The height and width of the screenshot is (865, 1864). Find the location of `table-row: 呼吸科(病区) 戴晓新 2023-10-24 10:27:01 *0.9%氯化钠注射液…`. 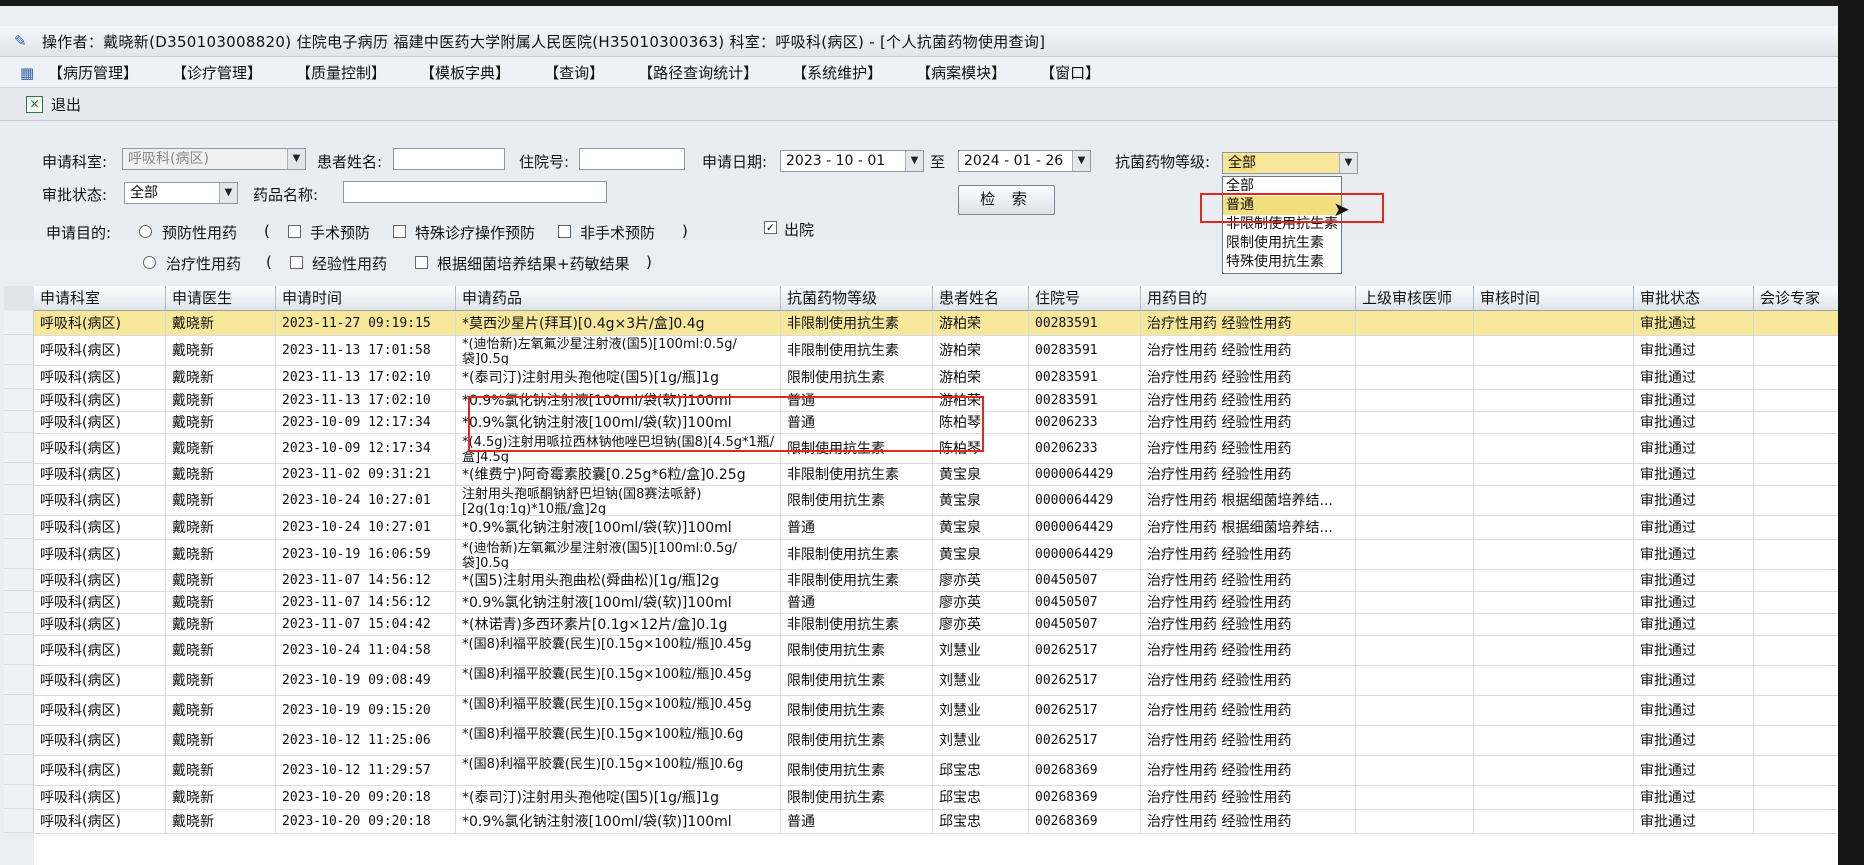

table-row: 呼吸科(病区) 戴晓新 2023-10-24 10:27:01 *0.9%氯化钠注射液… is located at coordinates (934, 527).